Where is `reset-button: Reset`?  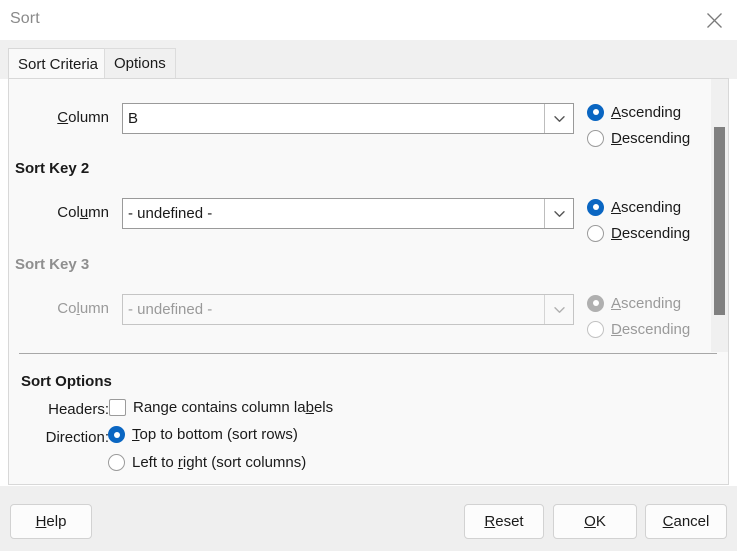 reset-button: Reset is located at coordinates (504, 521).